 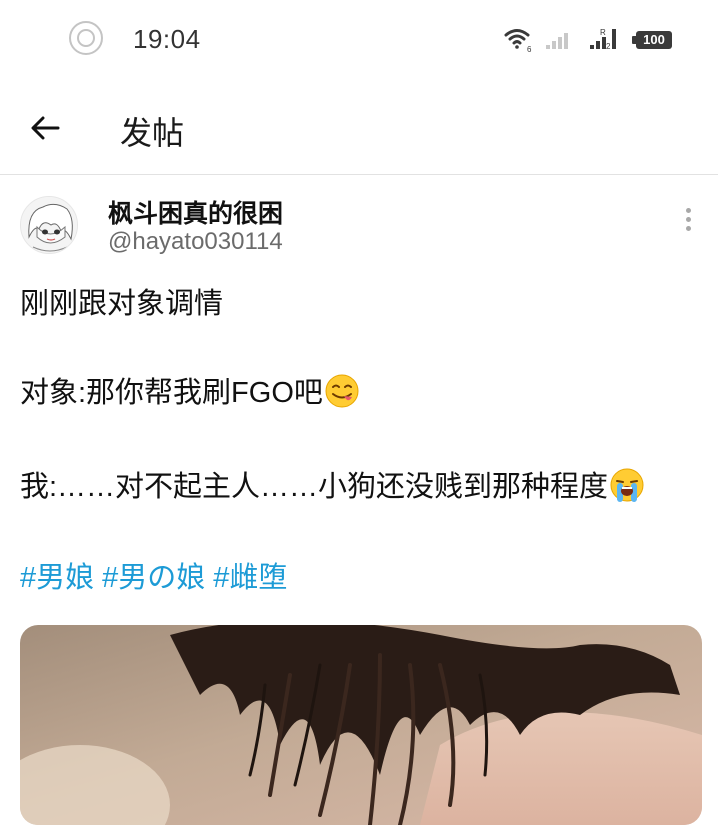 I want to click on author-name: 枫斗困真的很困, so click(x=195, y=212).